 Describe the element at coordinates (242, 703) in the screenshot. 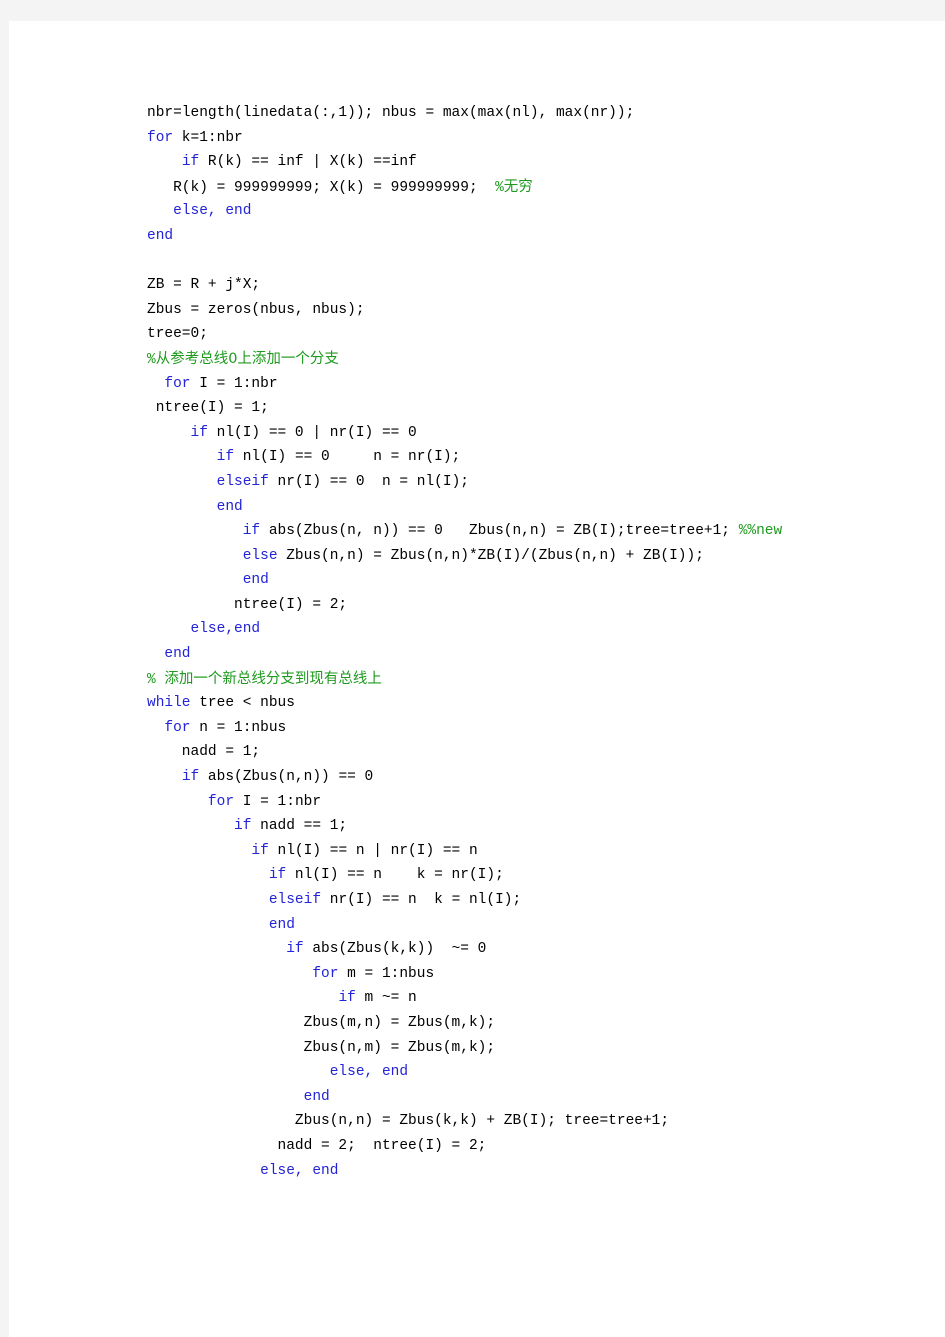

I see `code-text: tree < nbus` at that location.